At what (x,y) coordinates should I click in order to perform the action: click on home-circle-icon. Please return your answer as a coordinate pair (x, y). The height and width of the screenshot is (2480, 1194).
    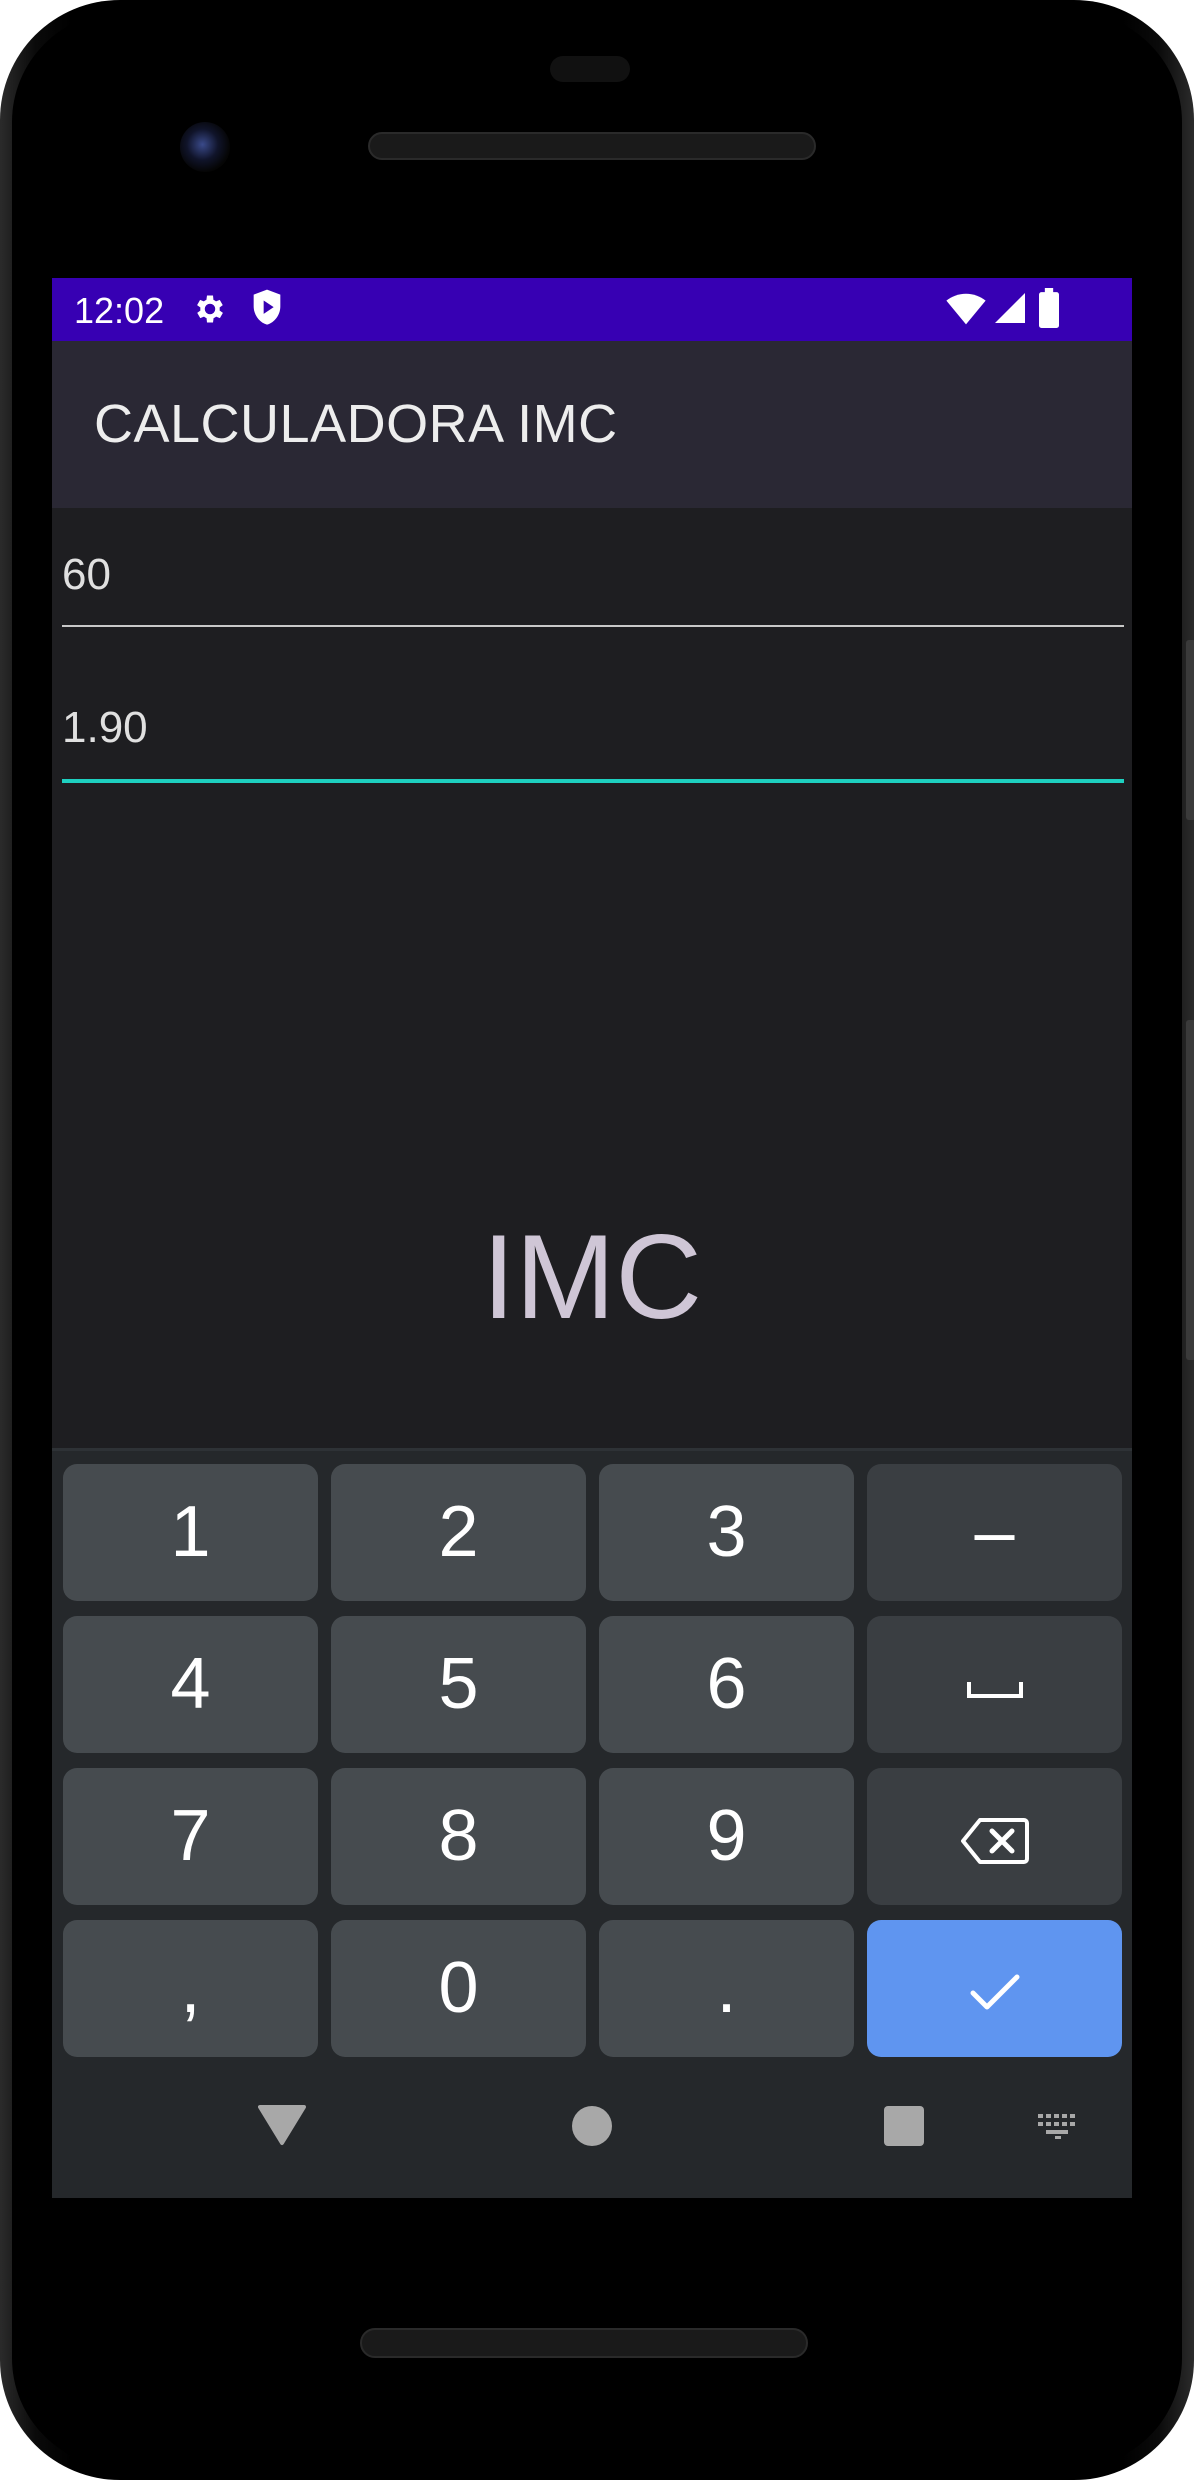
    Looking at the image, I should click on (592, 2126).